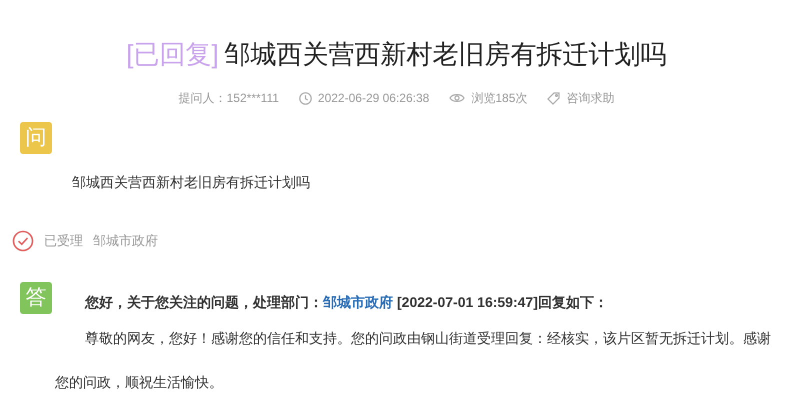 The height and width of the screenshot is (404, 793). What do you see at coordinates (125, 241) in the screenshot?
I see `department-text: 邹城市政府` at bounding box center [125, 241].